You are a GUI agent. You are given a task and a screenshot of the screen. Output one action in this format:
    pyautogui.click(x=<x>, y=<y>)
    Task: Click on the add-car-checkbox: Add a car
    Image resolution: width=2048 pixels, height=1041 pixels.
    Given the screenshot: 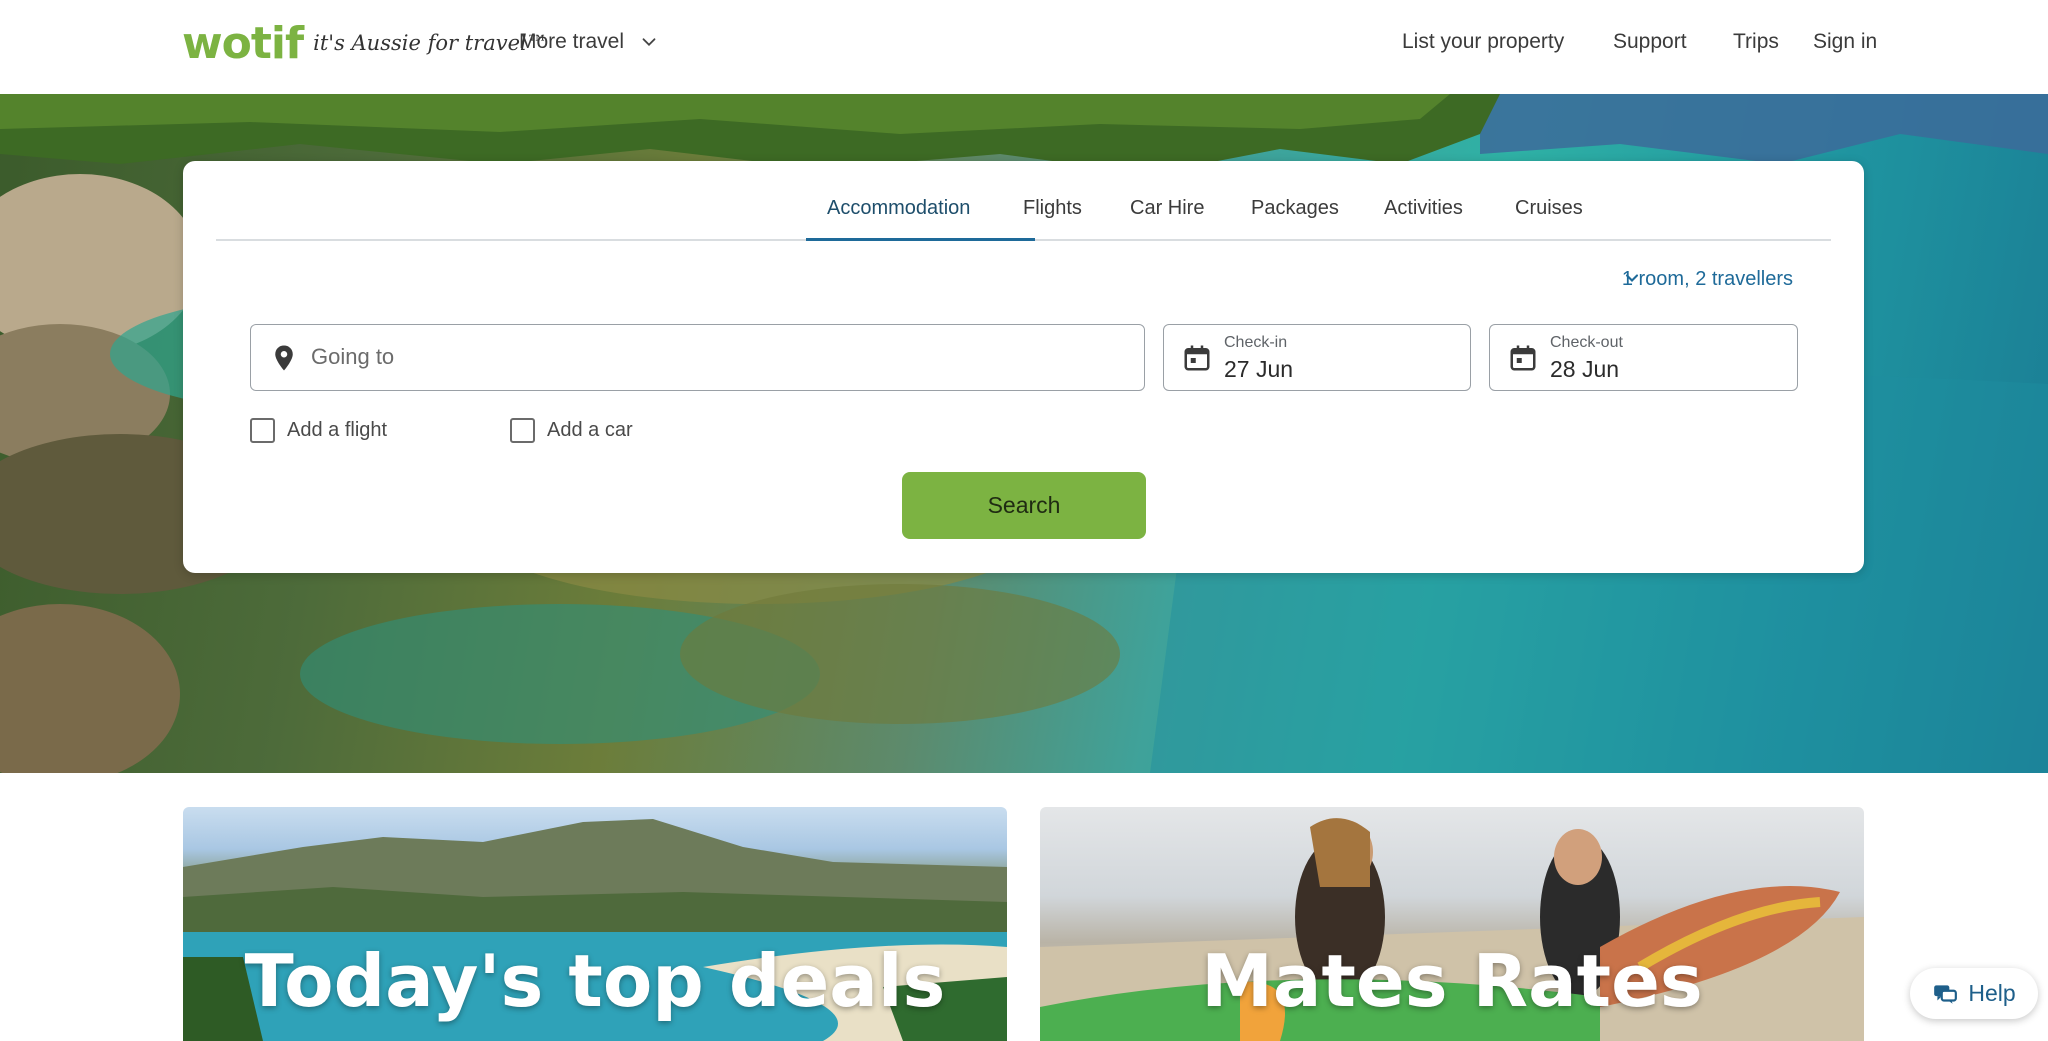 What is the action you would take?
    pyautogui.click(x=571, y=430)
    